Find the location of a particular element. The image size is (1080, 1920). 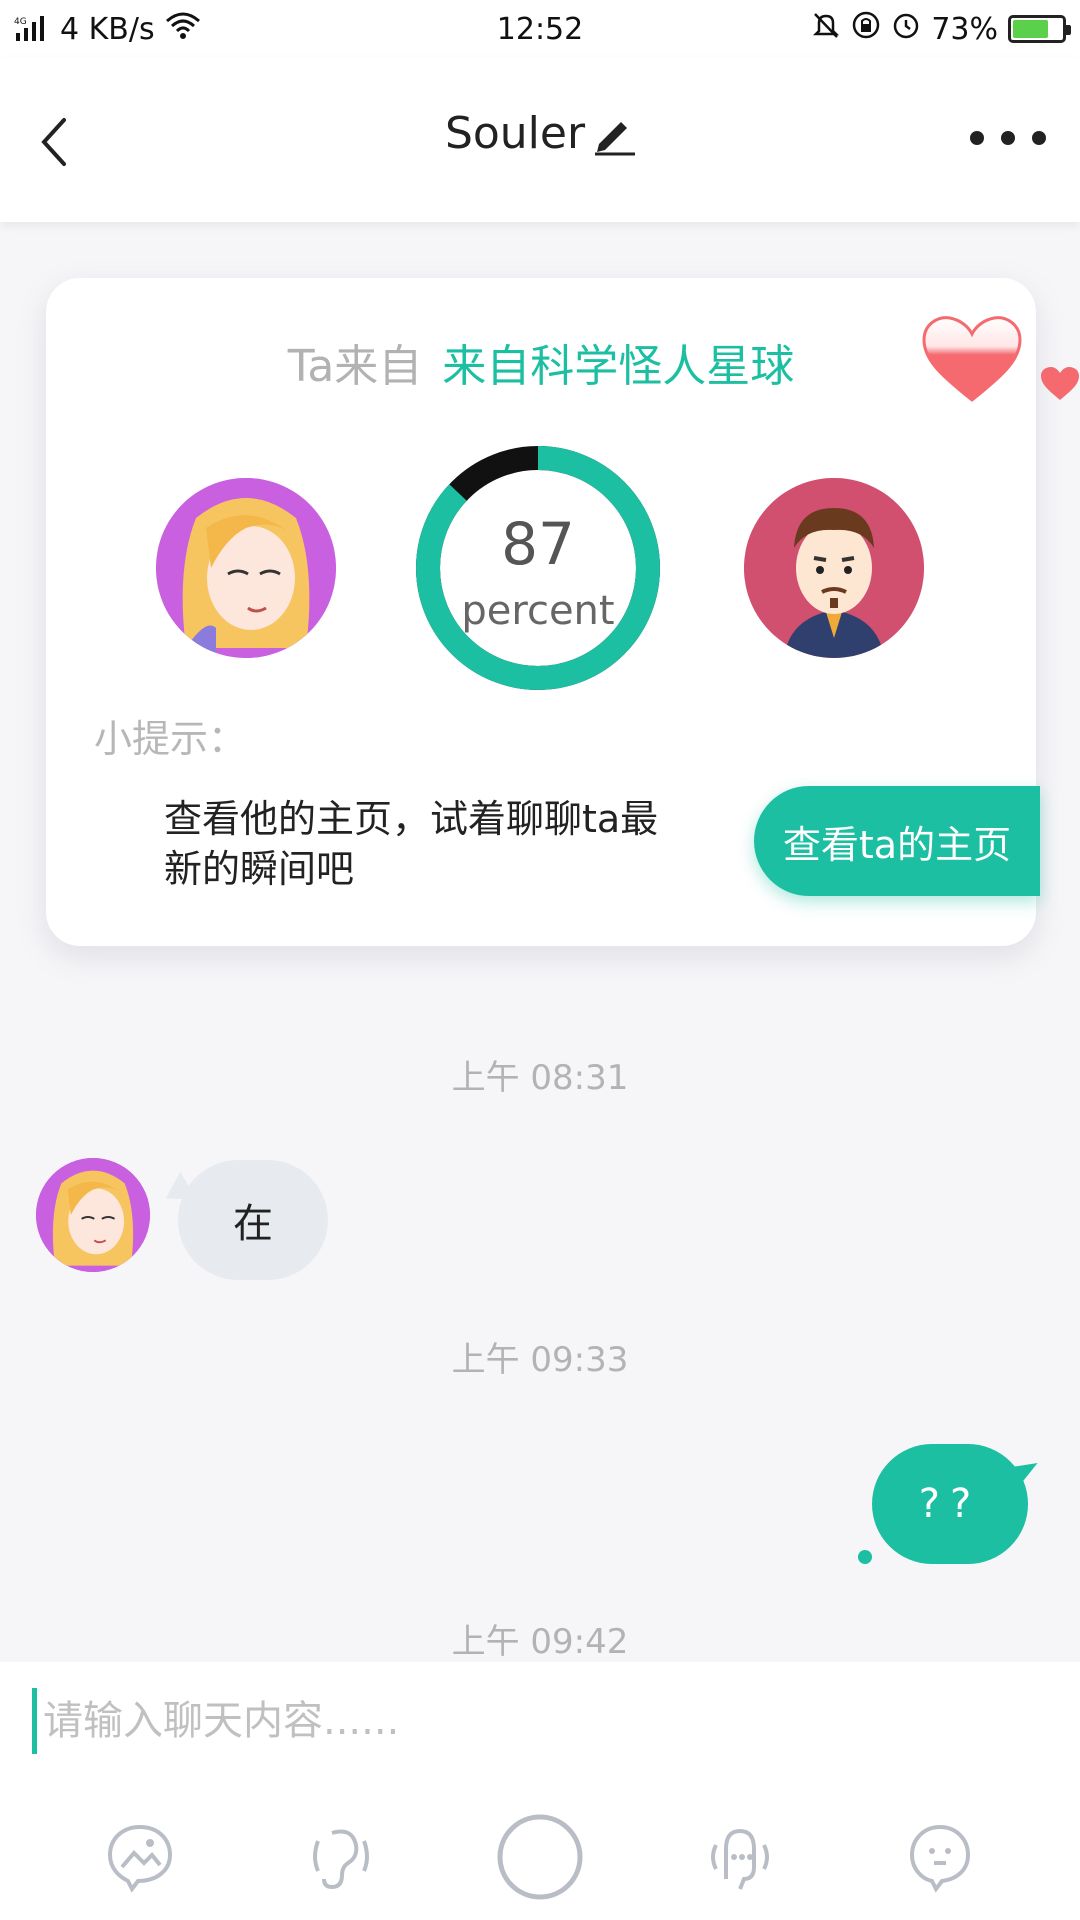

signal-icon: 4G is located at coordinates (32, 29).